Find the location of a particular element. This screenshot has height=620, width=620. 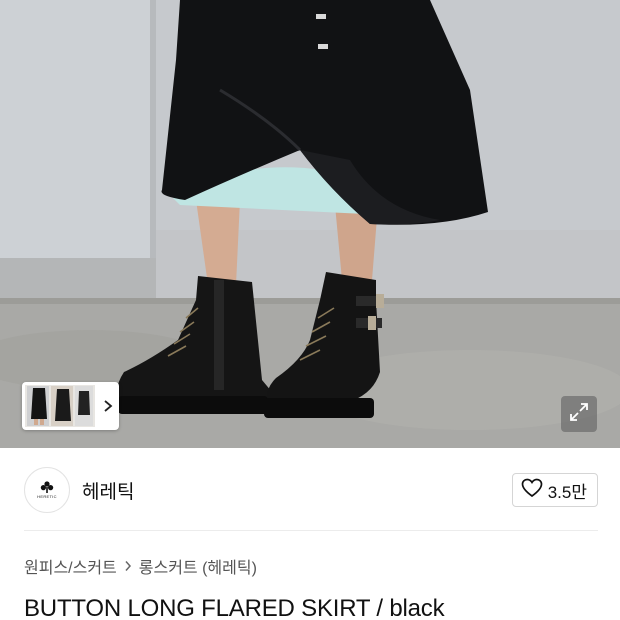

thumbnail-strip is located at coordinates (70, 406).